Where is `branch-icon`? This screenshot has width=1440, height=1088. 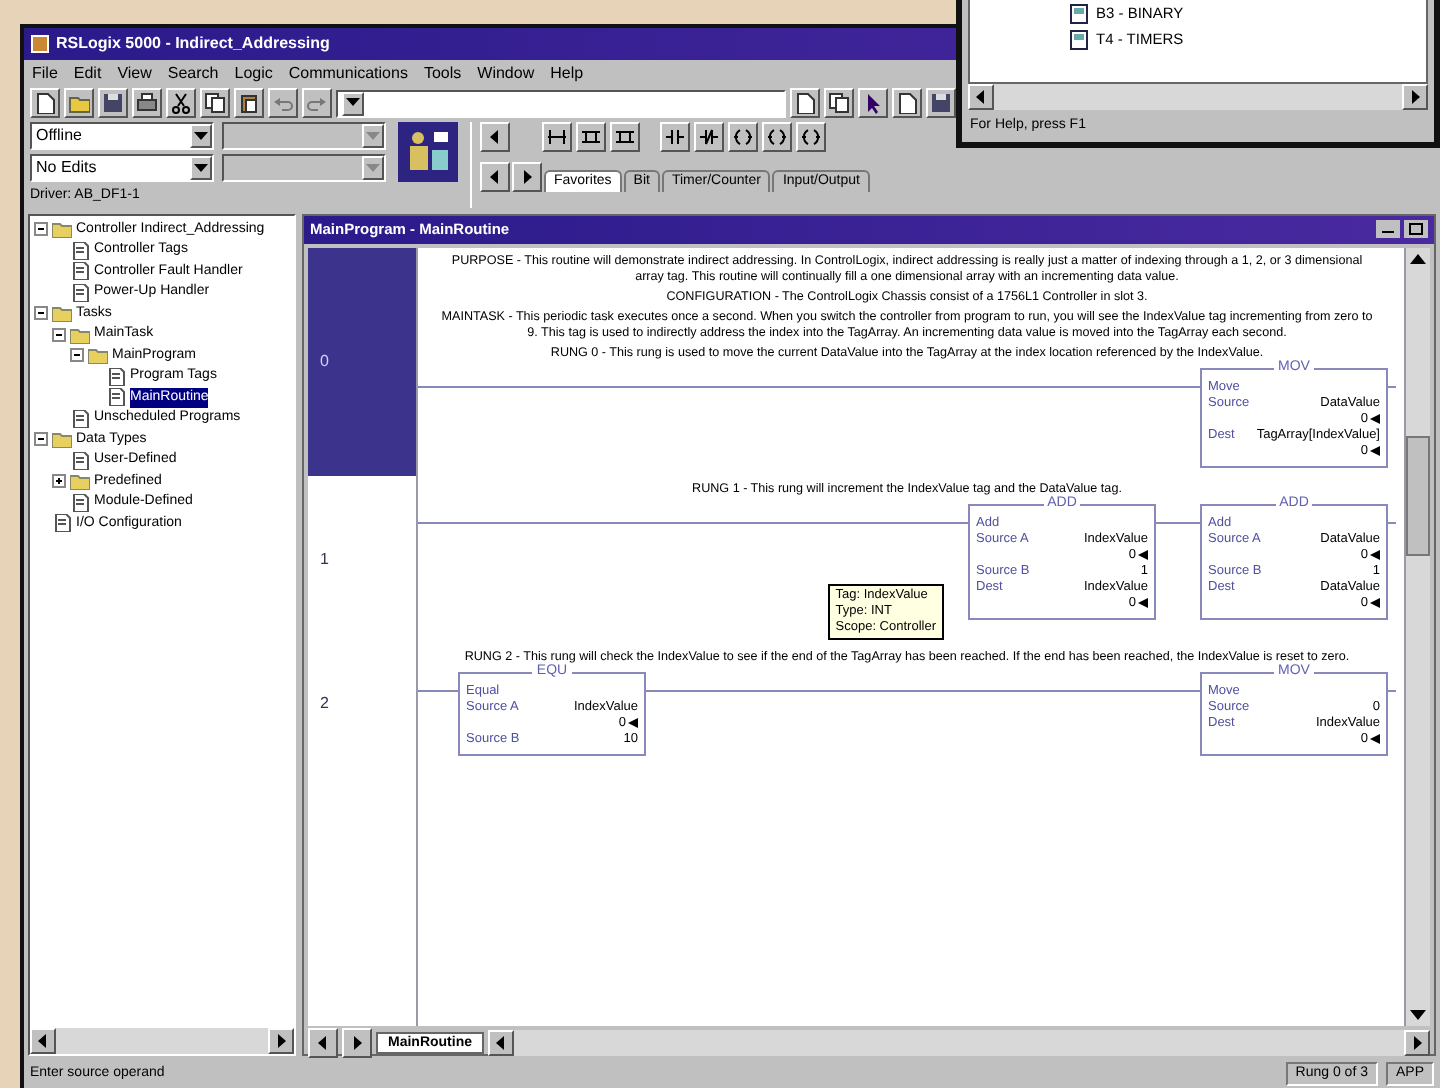 branch-icon is located at coordinates (591, 137).